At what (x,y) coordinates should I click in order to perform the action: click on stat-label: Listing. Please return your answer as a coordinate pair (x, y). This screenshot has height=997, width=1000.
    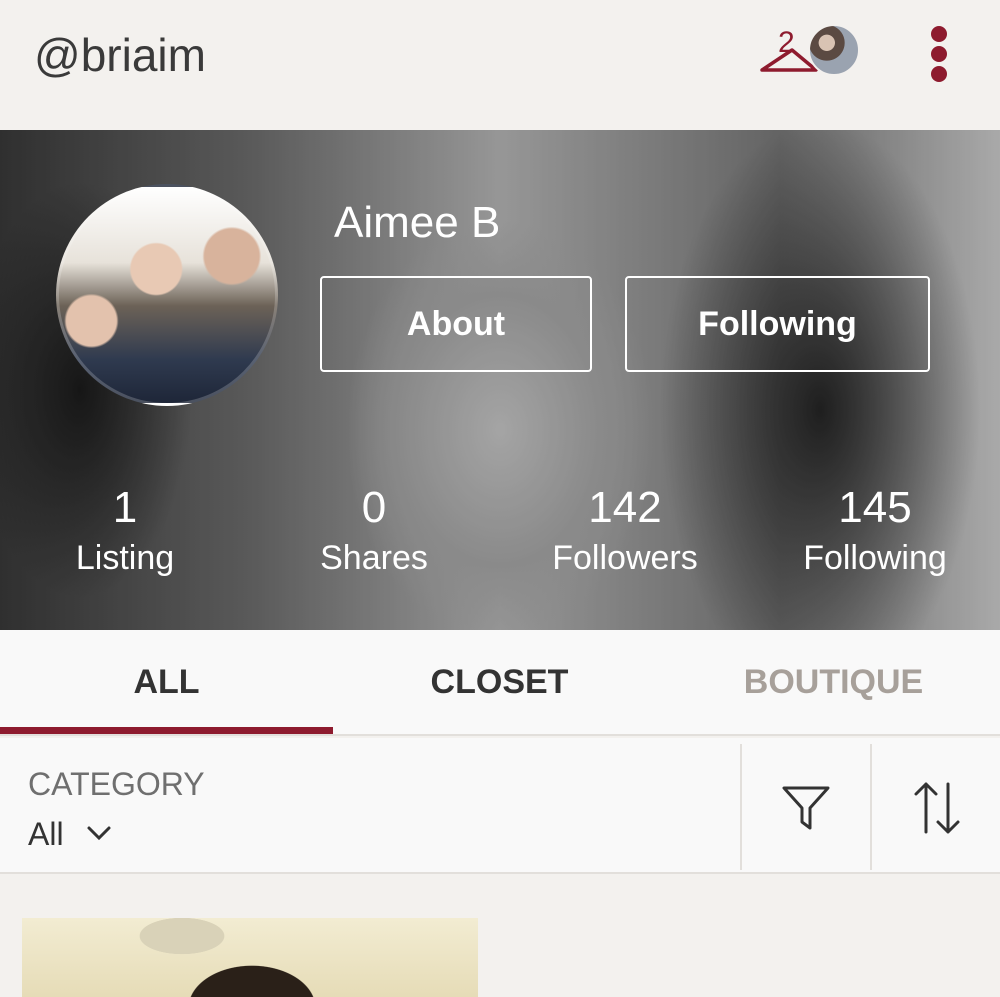
    Looking at the image, I should click on (125, 558).